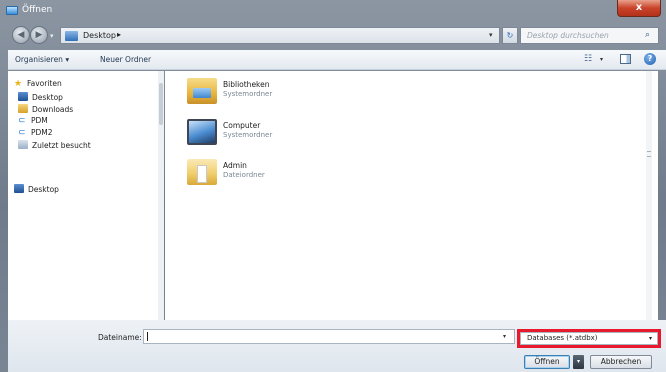  I want to click on sidebar-item-pdm2: ⊂ PDM2, so click(35, 134).